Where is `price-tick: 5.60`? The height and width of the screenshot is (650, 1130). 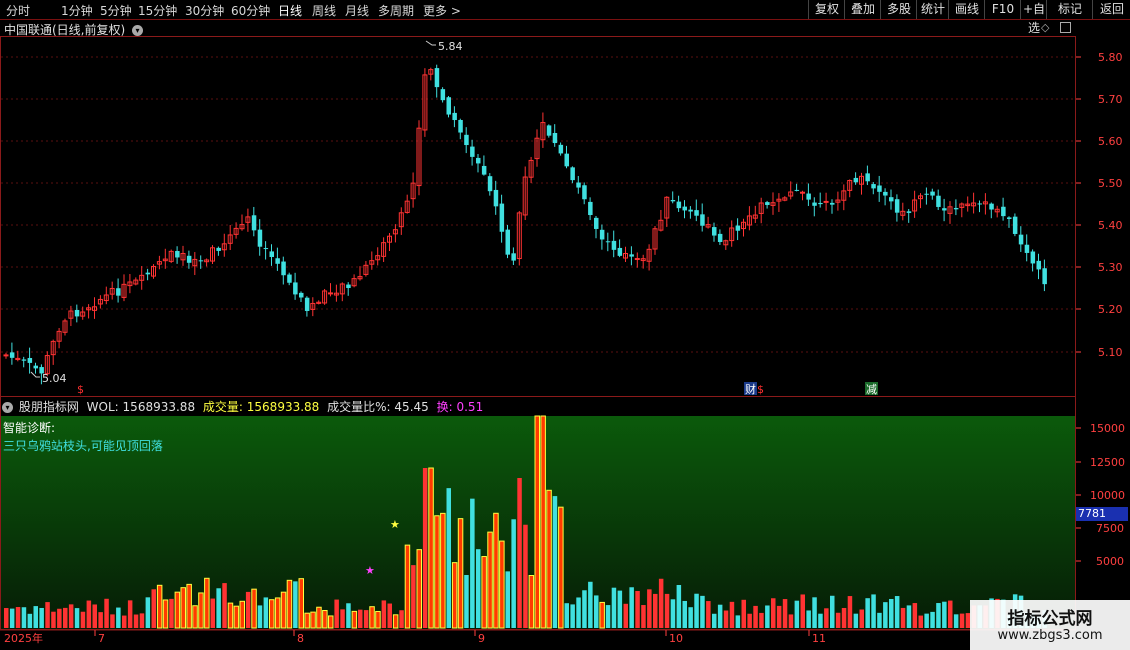 price-tick: 5.60 is located at coordinates (1110, 141).